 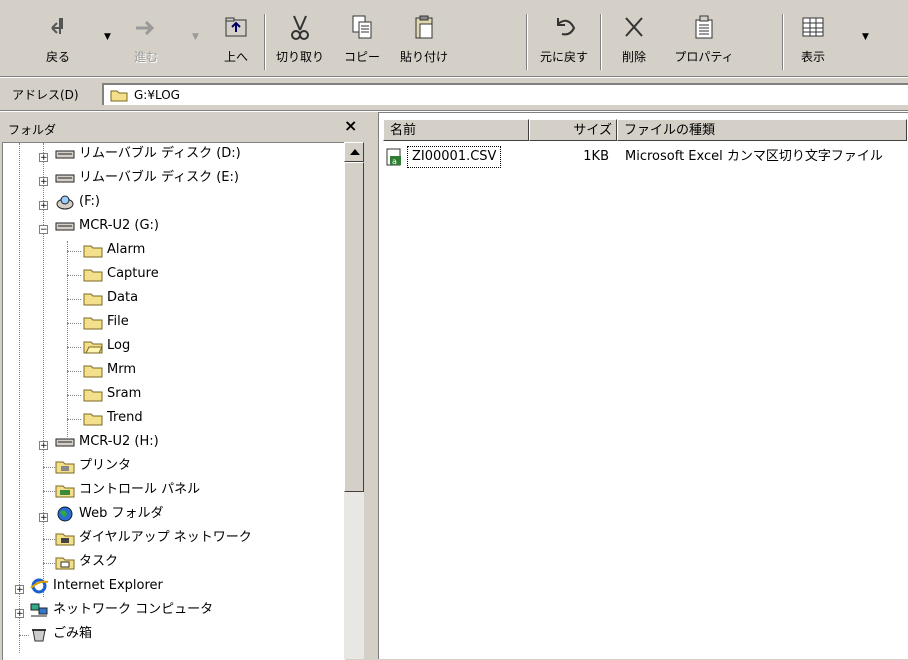 I want to click on tree-item-removable-d: リムーバブル ディスク (D:), so click(x=148, y=154).